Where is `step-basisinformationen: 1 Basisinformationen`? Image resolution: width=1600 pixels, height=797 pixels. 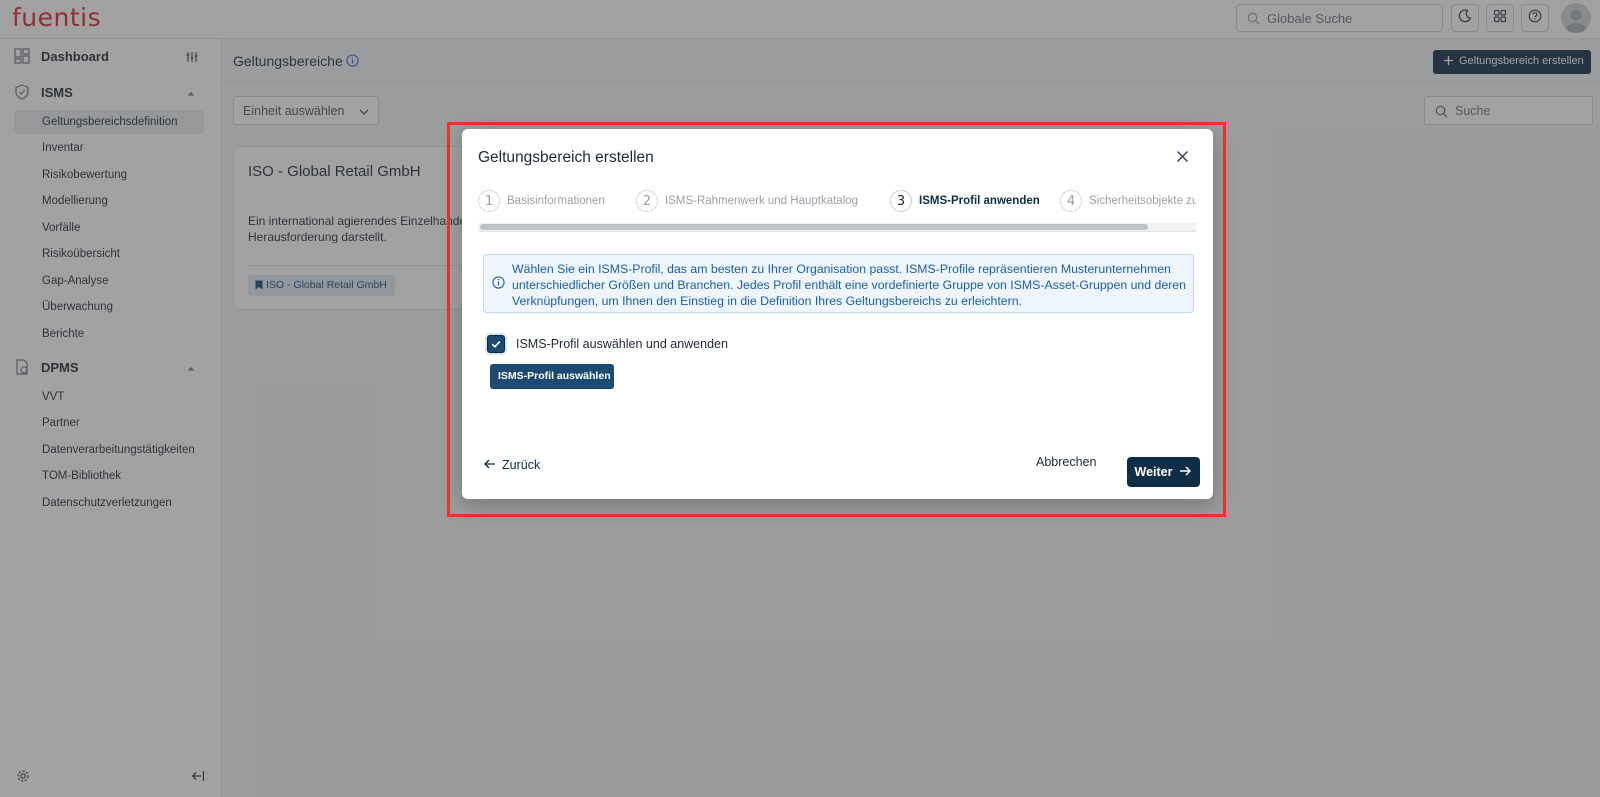
step-basisinformationen: 1 Basisinformationen is located at coordinates (541, 201).